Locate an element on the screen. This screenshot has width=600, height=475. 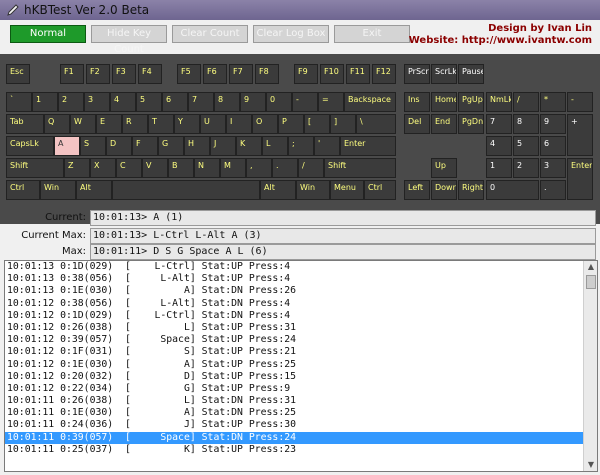
key-b: B is located at coordinates (181, 168).